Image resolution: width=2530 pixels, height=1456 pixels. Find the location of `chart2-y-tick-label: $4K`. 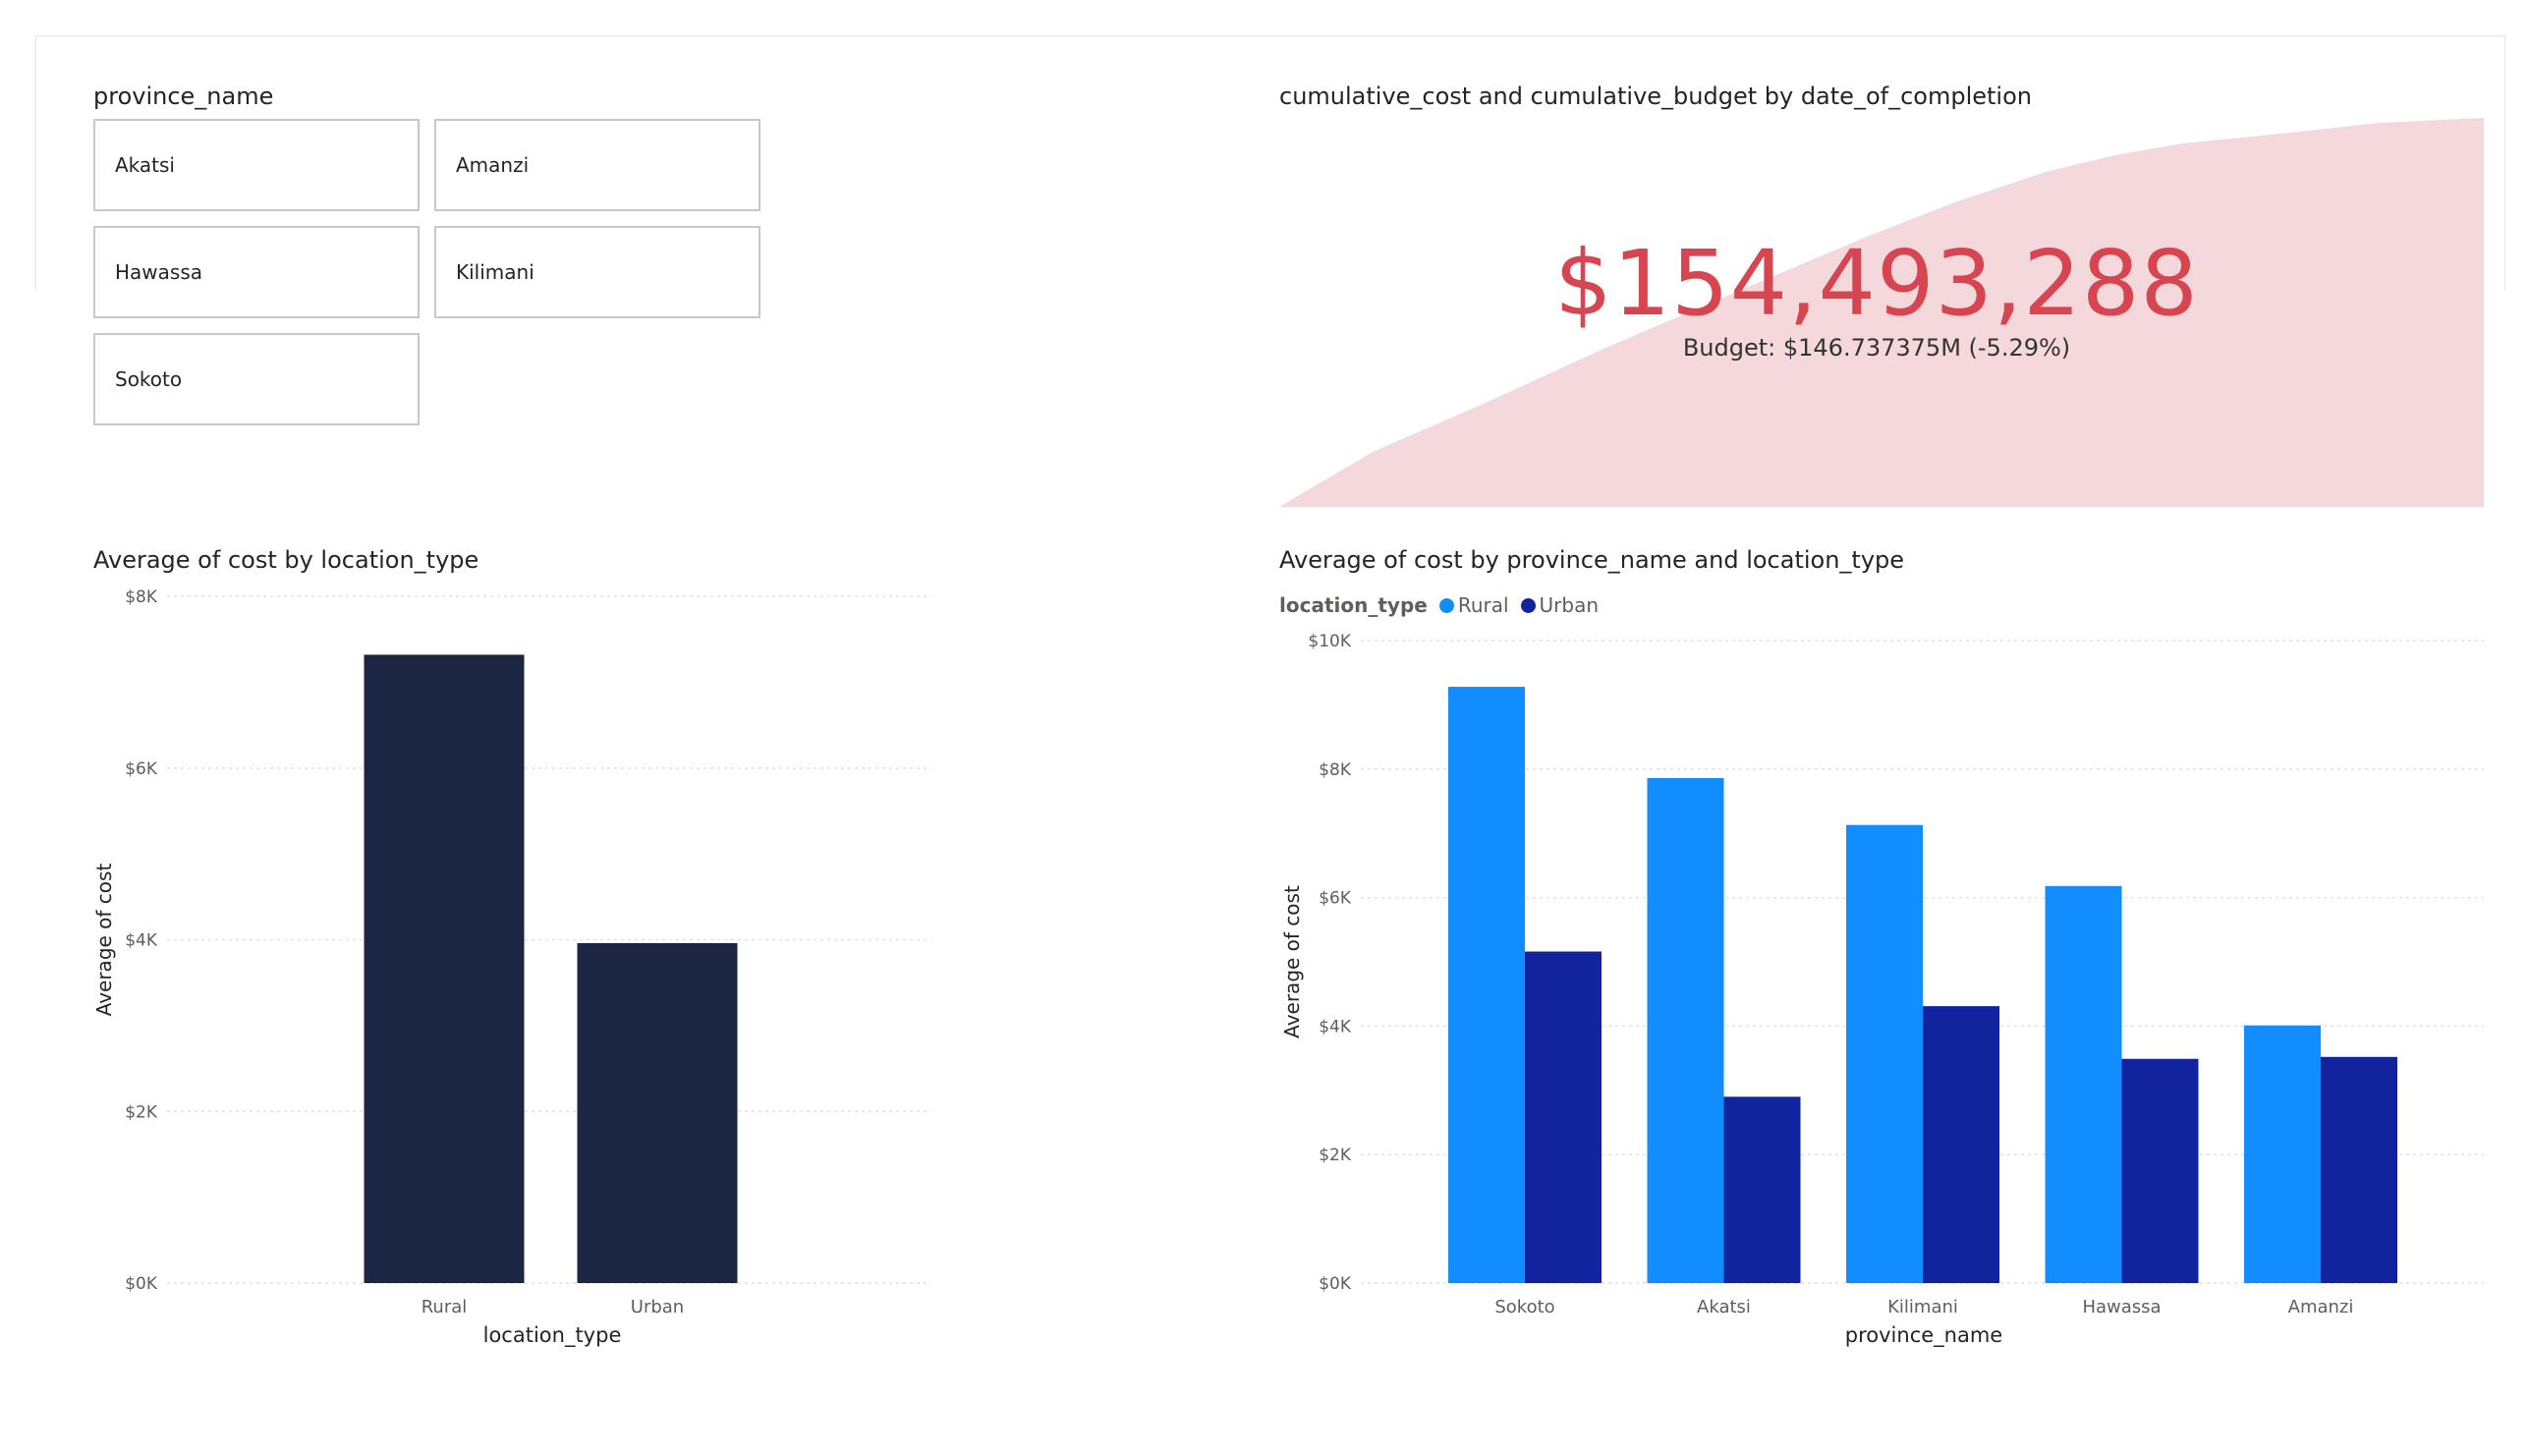

chart2-y-tick-label: $4K is located at coordinates (1335, 1026).